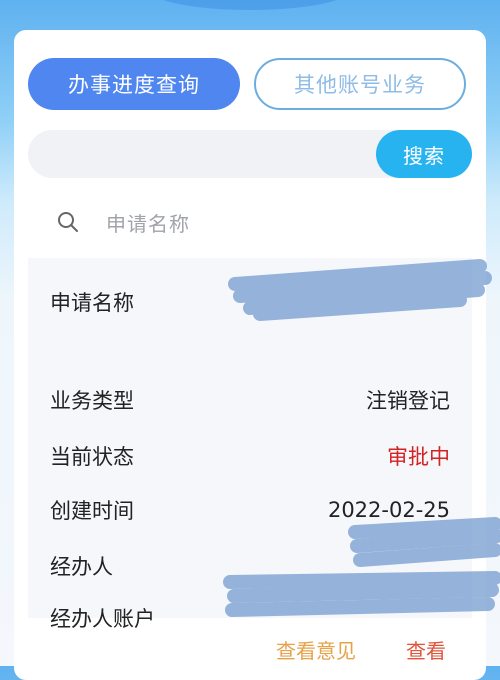 This screenshot has height=680, width=500. What do you see at coordinates (250, 154) in the screenshot?
I see `search-input: 搜索` at bounding box center [250, 154].